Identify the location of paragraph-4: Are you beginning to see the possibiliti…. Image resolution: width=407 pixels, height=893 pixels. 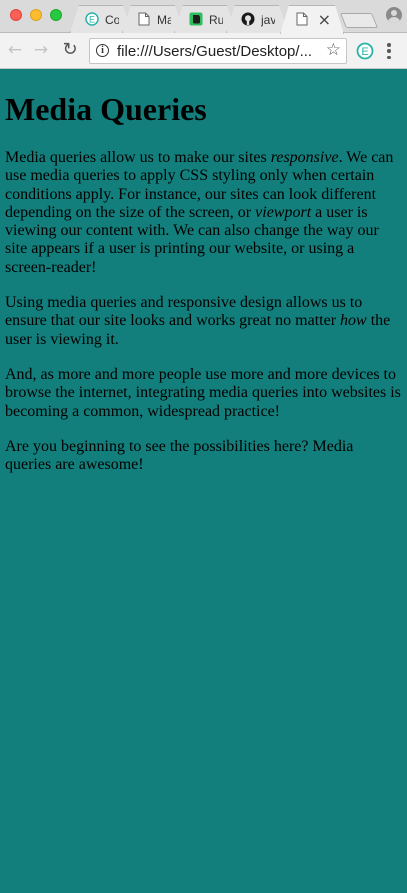
(179, 455).